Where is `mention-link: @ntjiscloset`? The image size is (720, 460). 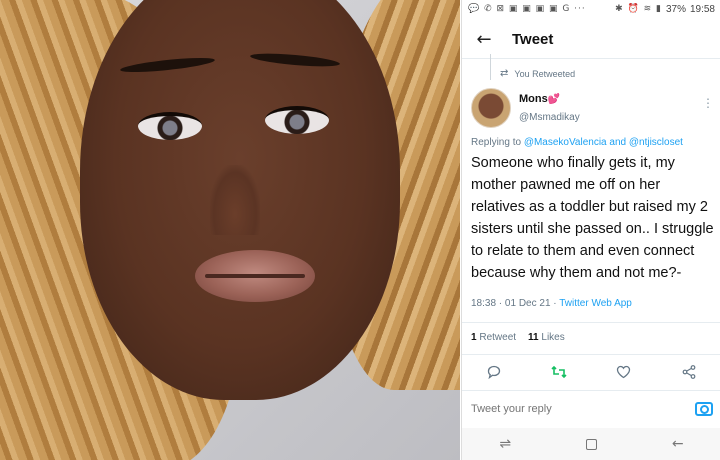
mention-link: @ntjiscloset is located at coordinates (656, 142).